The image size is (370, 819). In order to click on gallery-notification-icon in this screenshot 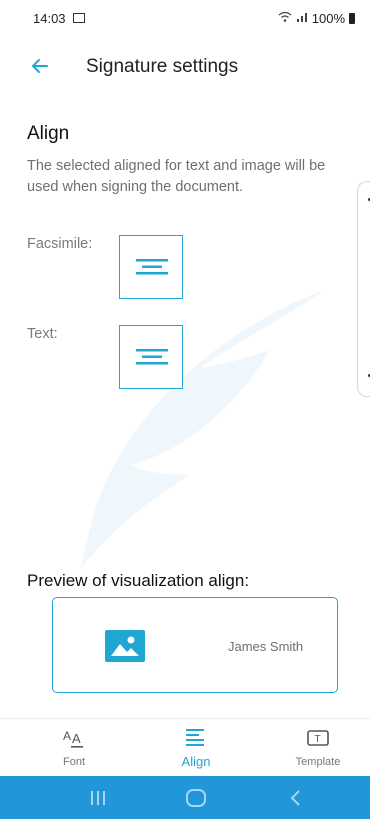, I will do `click(79, 18)`.